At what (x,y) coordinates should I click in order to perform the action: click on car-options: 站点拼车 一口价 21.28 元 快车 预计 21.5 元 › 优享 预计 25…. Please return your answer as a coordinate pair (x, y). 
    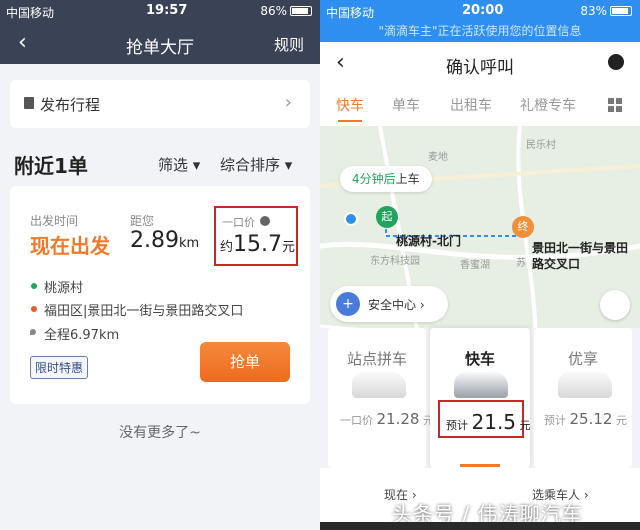
    Looking at the image, I should click on (480, 398).